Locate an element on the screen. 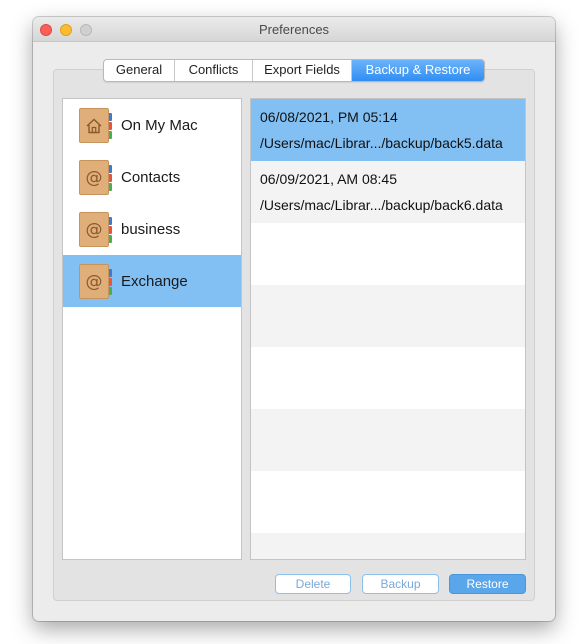 The width and height of the screenshot is (583, 644). tab-conflicts: Conflicts is located at coordinates (214, 70).